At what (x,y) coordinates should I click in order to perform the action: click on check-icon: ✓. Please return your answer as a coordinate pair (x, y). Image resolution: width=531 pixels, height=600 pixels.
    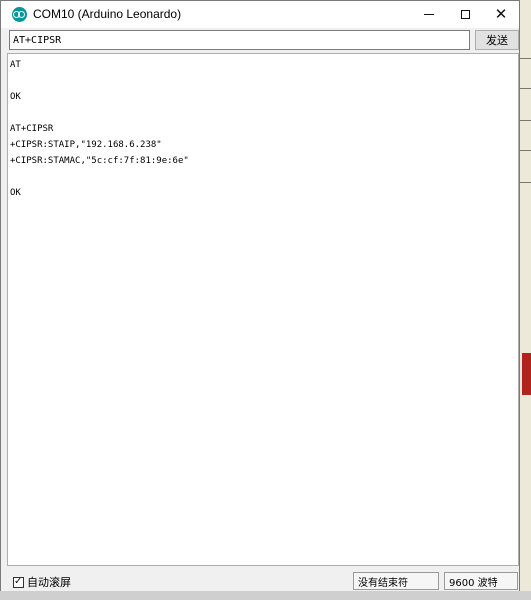
    Looking at the image, I should click on (18, 581).